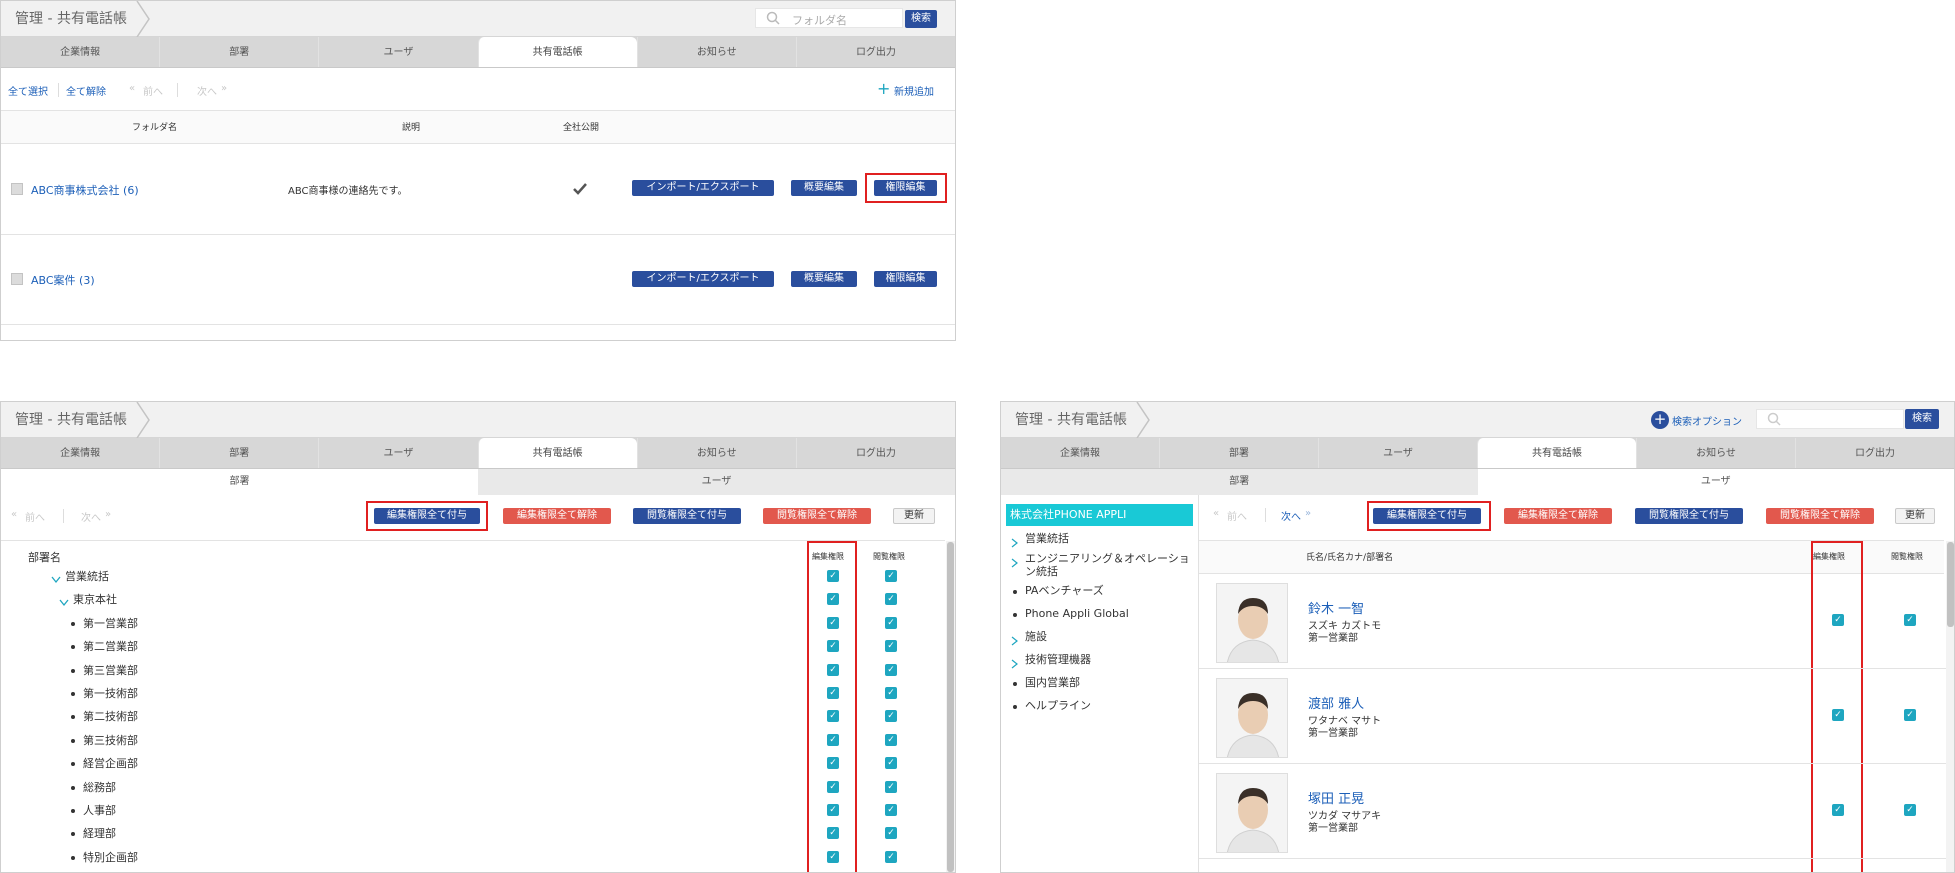 The image size is (1955, 873). I want to click on folder-link: ABC商事株式会社 (6), so click(85, 190).